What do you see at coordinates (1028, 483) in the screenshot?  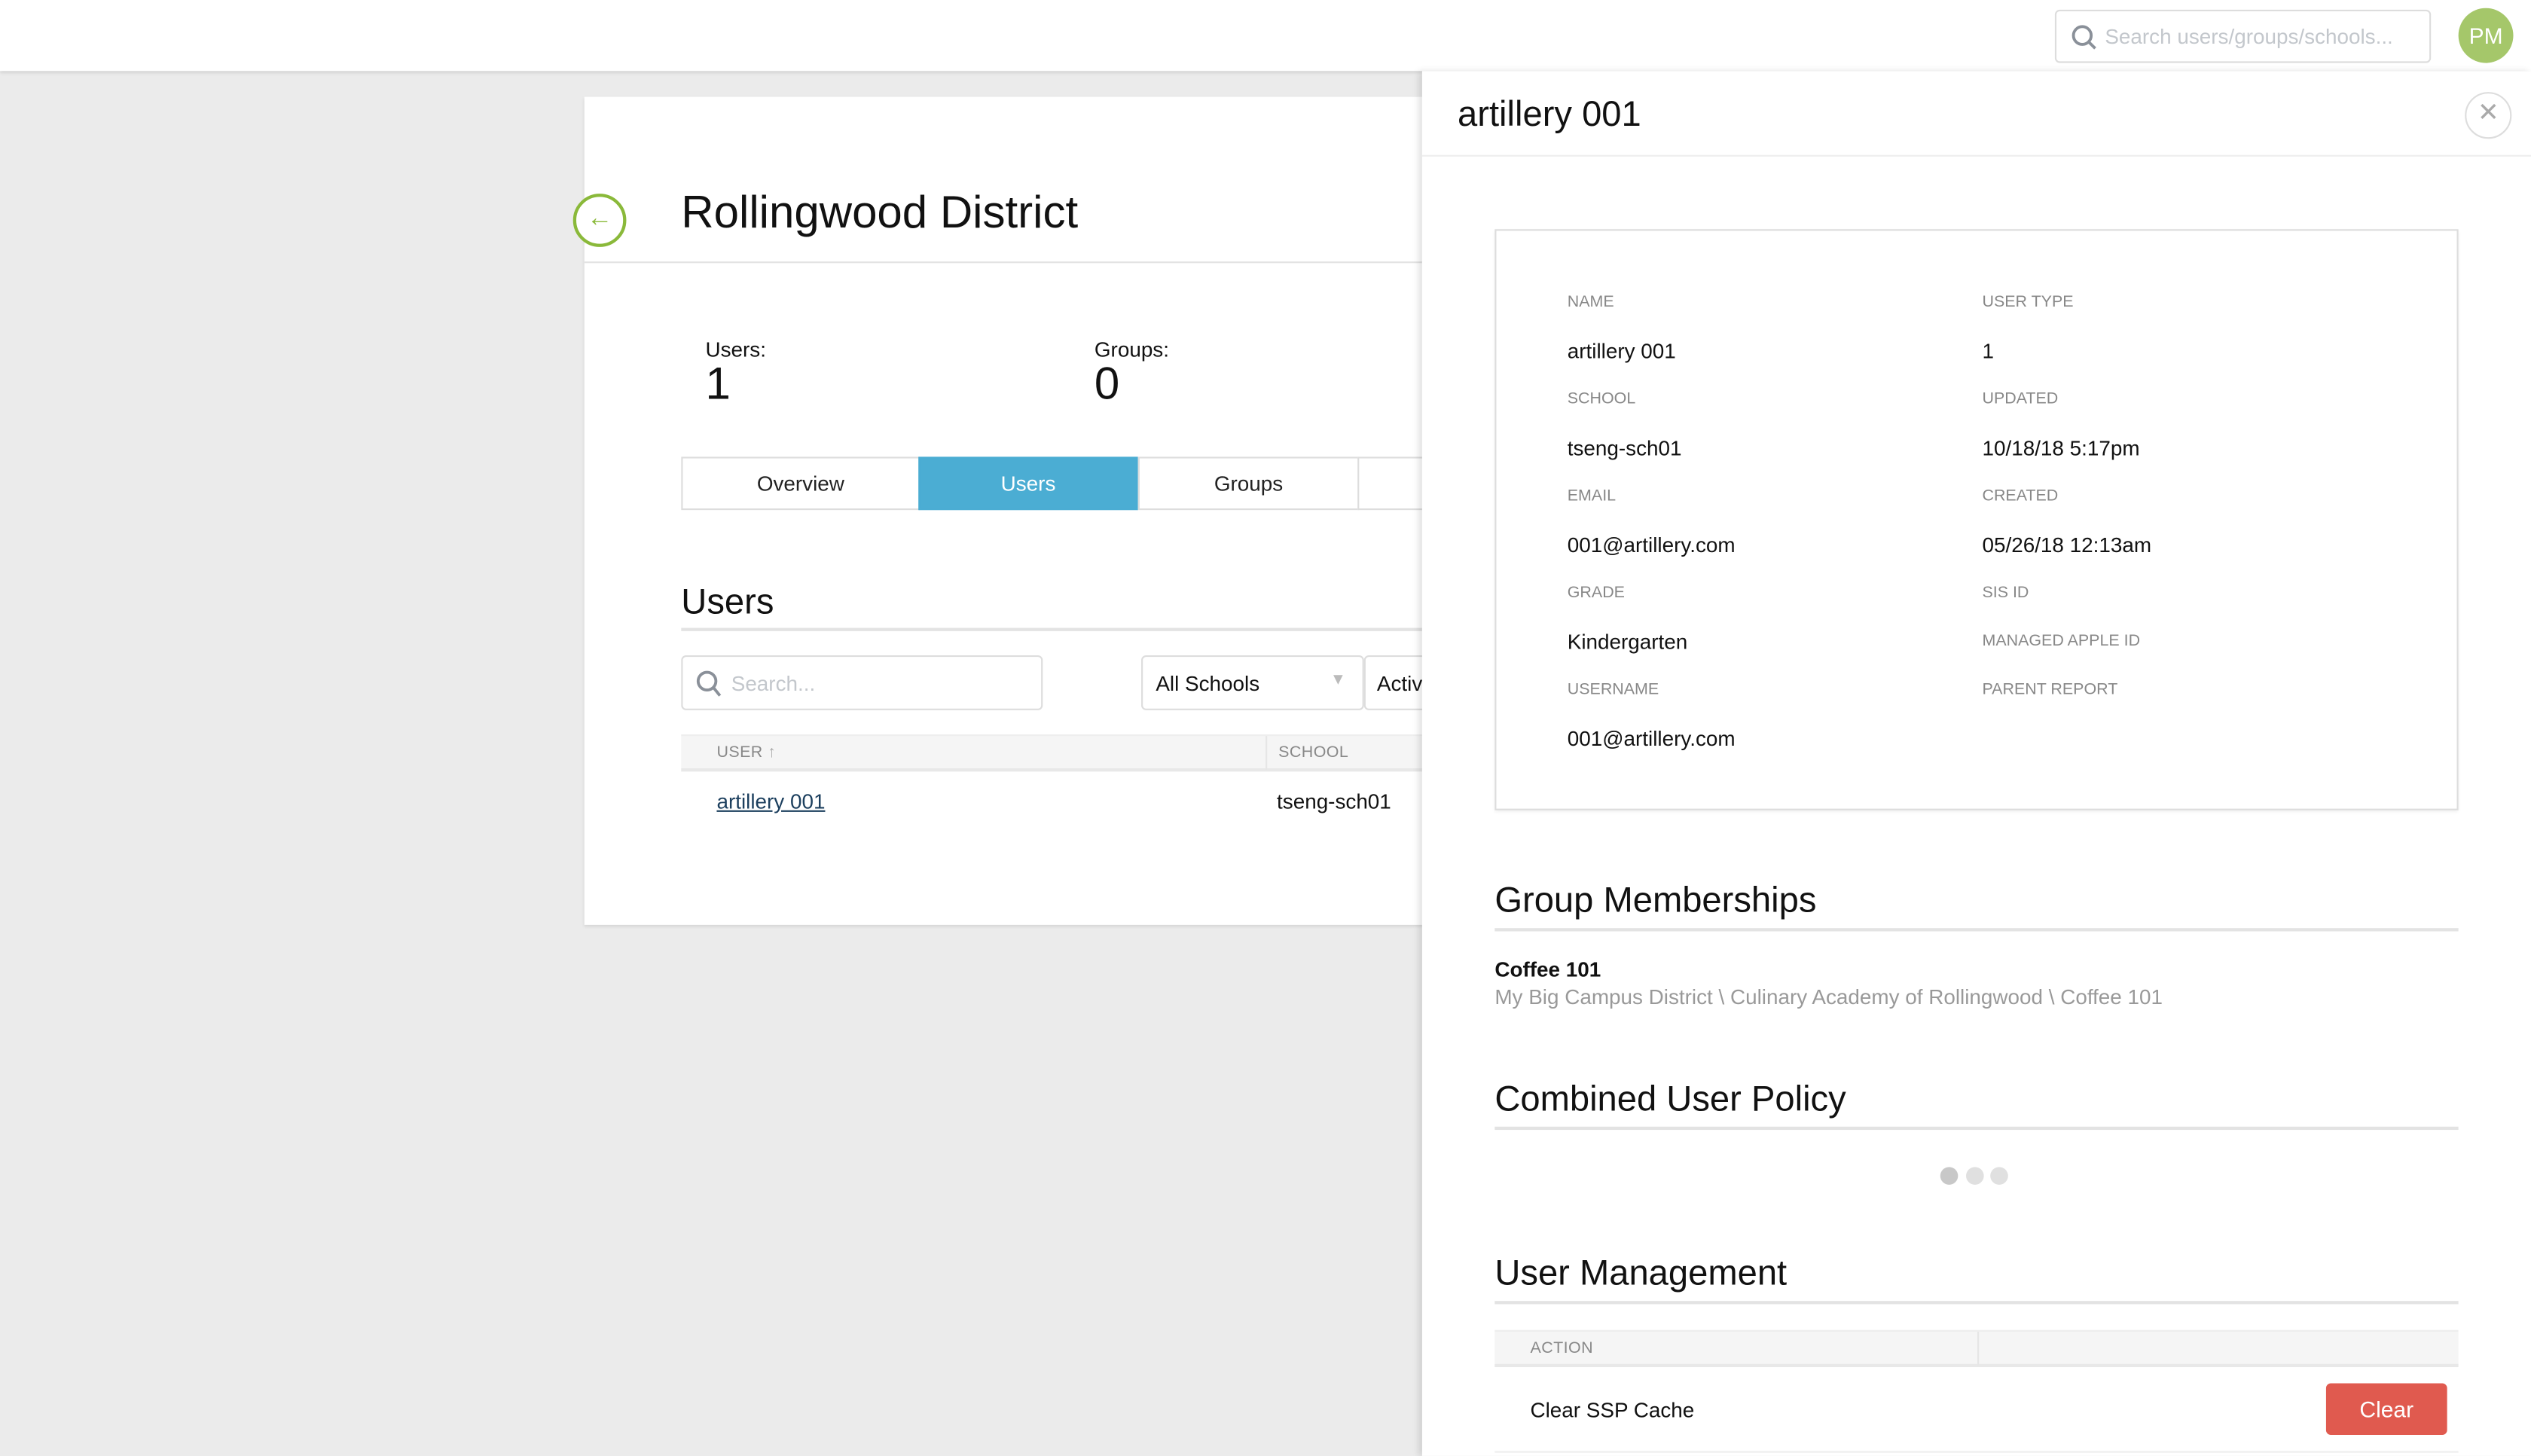 I see `tab-users: Users` at bounding box center [1028, 483].